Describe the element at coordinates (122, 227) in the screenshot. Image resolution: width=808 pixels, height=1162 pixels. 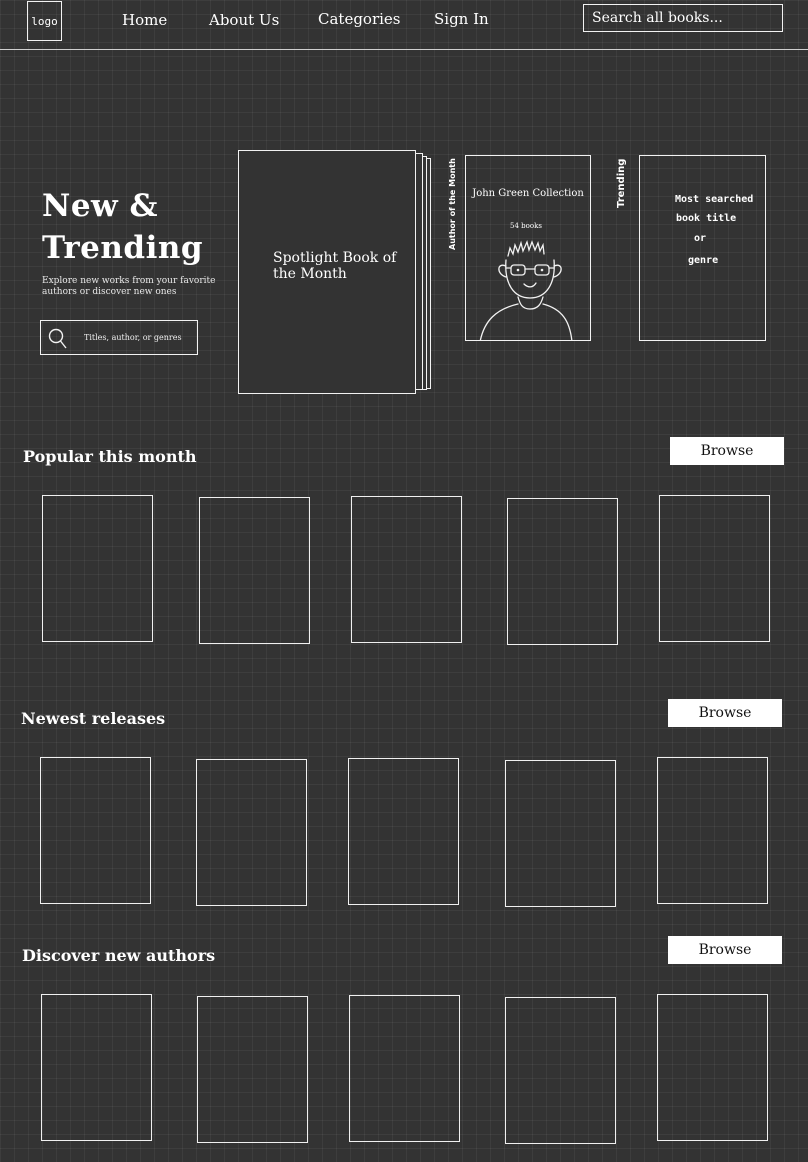
I see `hero-title: New & Trending` at that location.